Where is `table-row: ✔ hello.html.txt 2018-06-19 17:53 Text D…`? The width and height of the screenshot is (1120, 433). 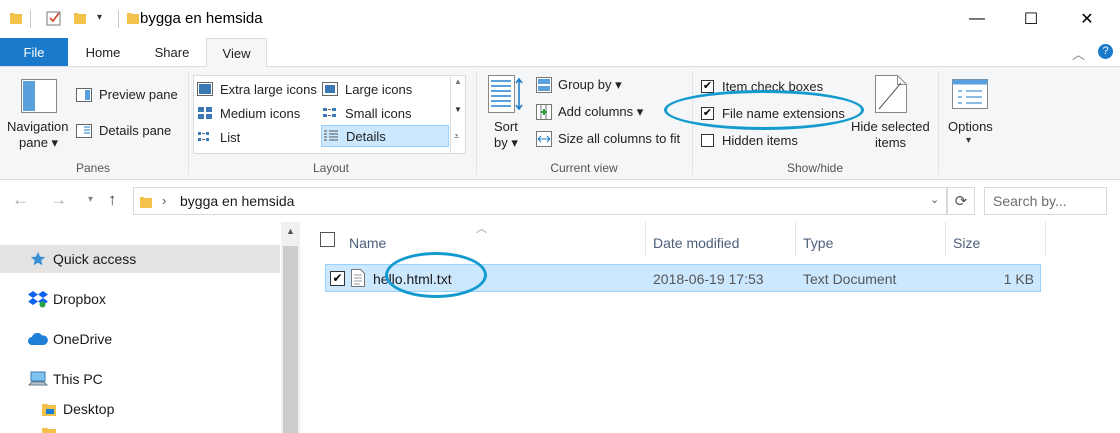 table-row: ✔ hello.html.txt 2018-06-19 17:53 Text D… is located at coordinates (683, 278).